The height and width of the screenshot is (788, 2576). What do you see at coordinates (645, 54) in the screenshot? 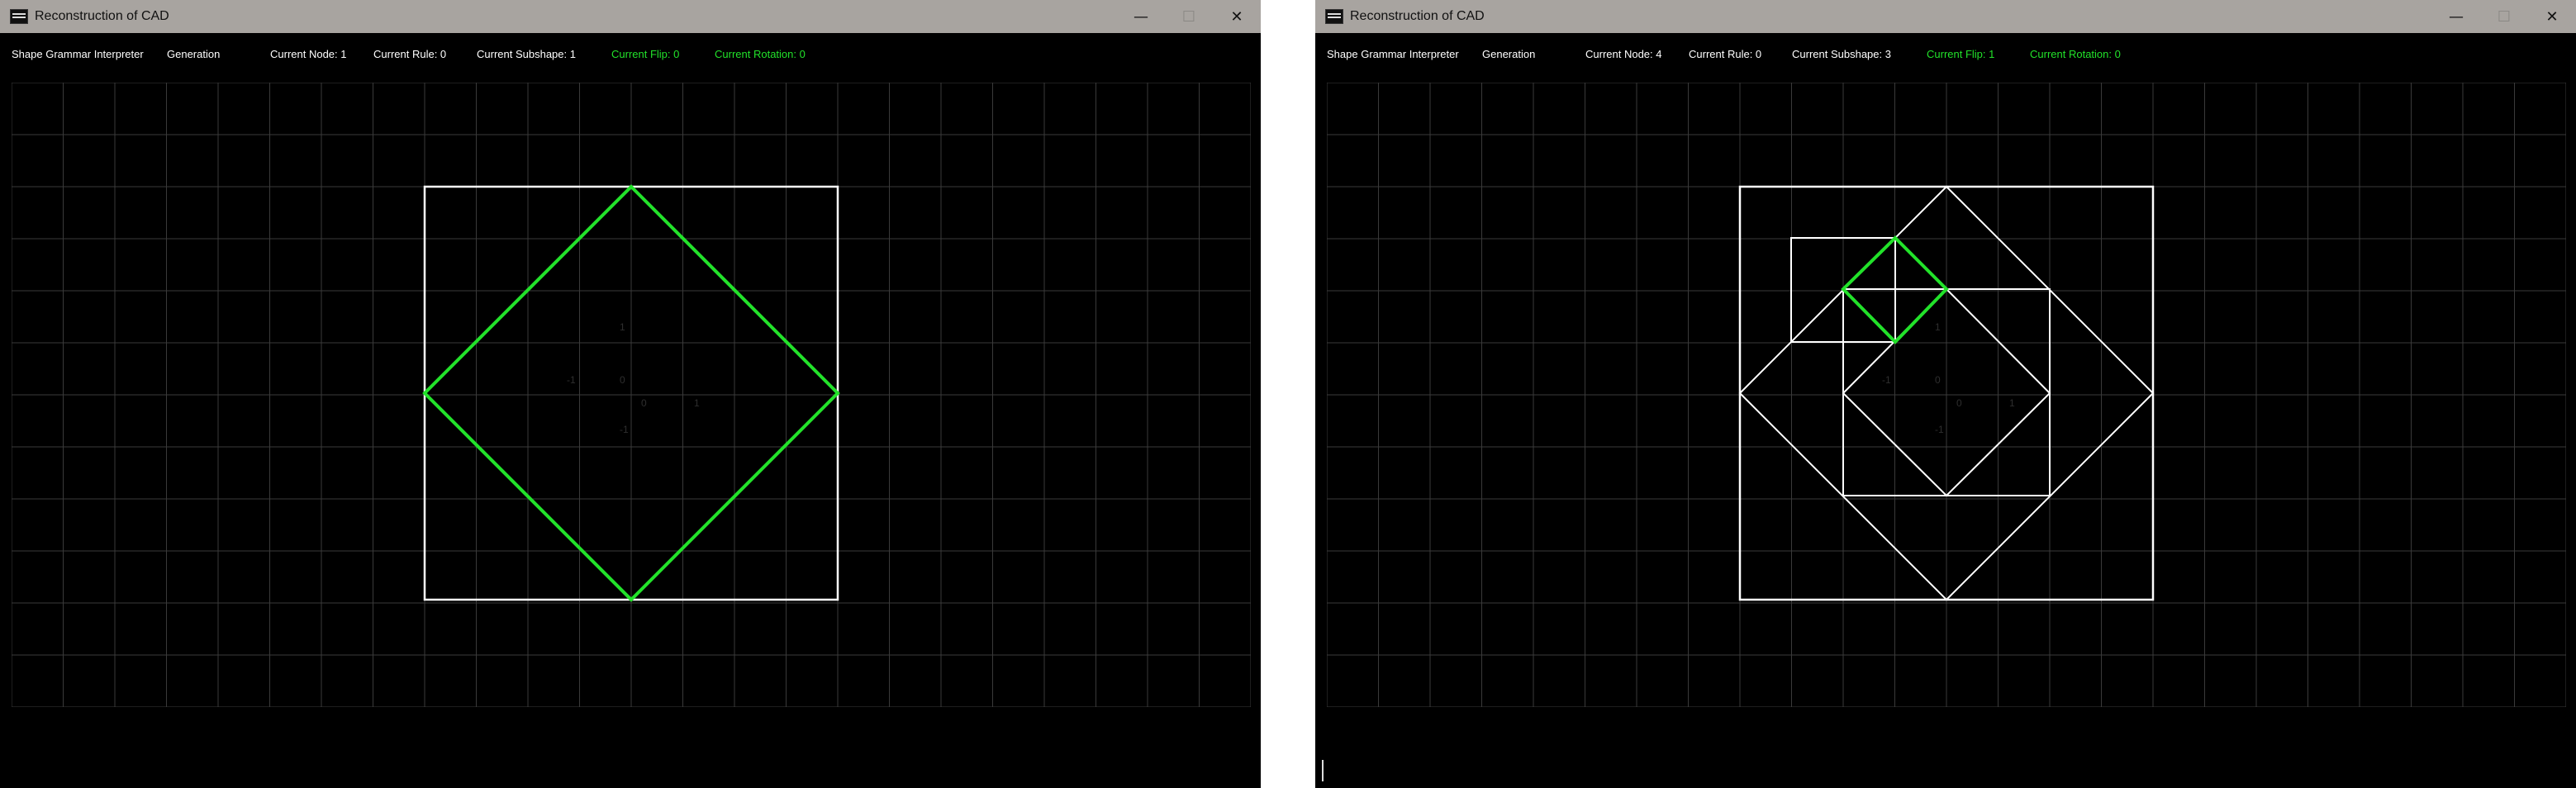
I see `current-flip-label: Current Flip: 0` at bounding box center [645, 54].